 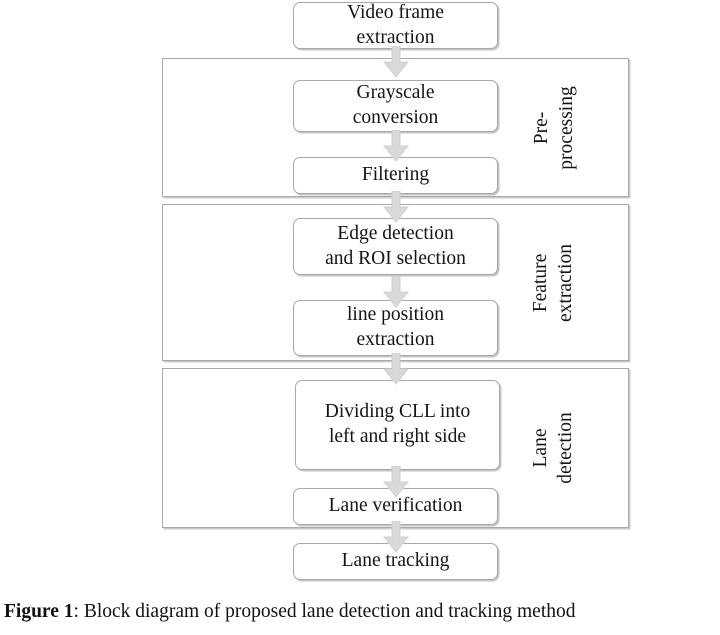 What do you see at coordinates (39, 611) in the screenshot?
I see `figure-caption-label: Figure 1` at bounding box center [39, 611].